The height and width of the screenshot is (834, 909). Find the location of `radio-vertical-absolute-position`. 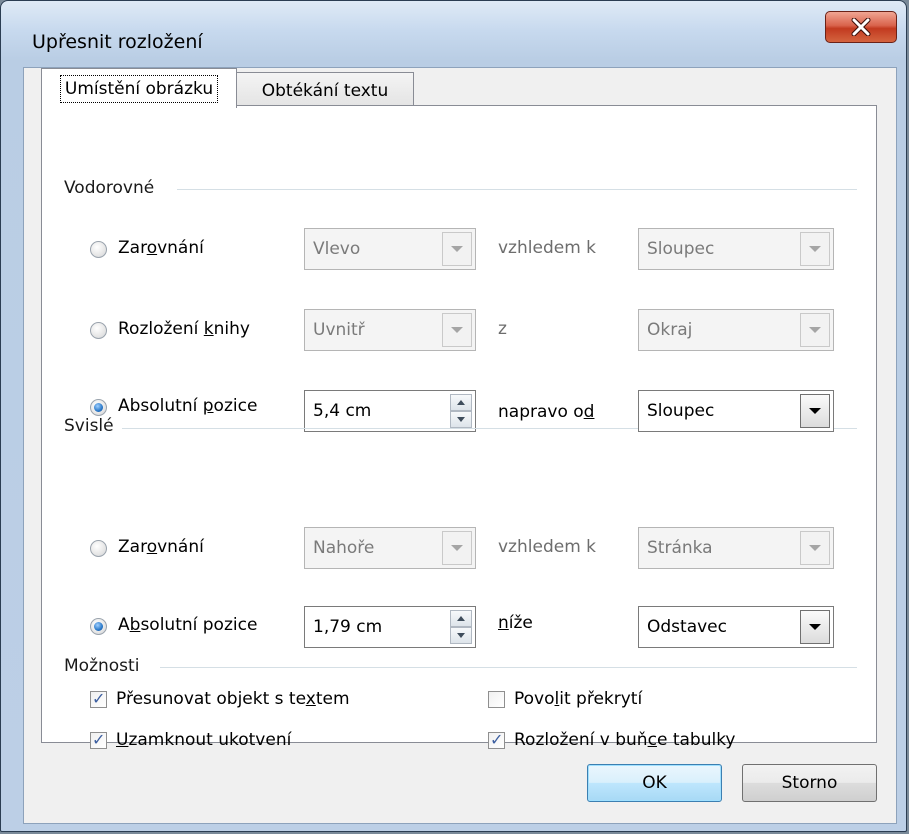

radio-vertical-absolute-position is located at coordinates (98, 626).